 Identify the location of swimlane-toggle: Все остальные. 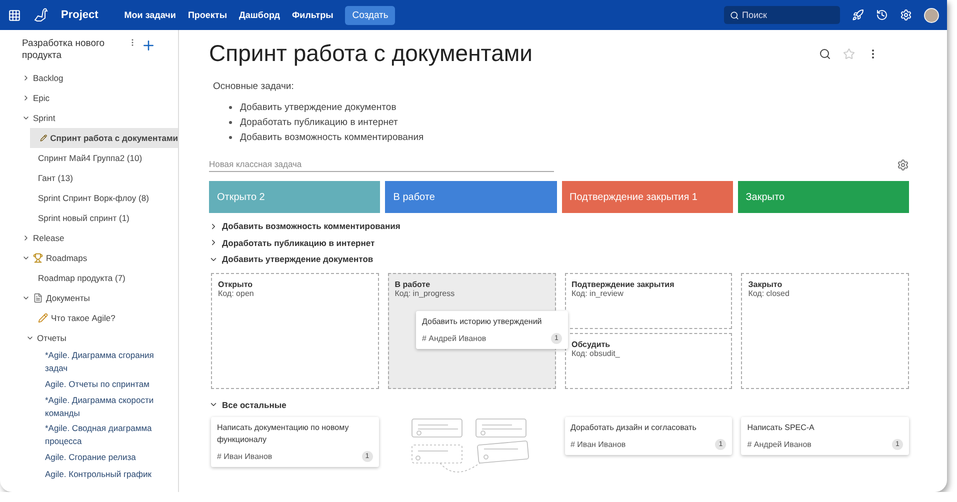
(559, 404).